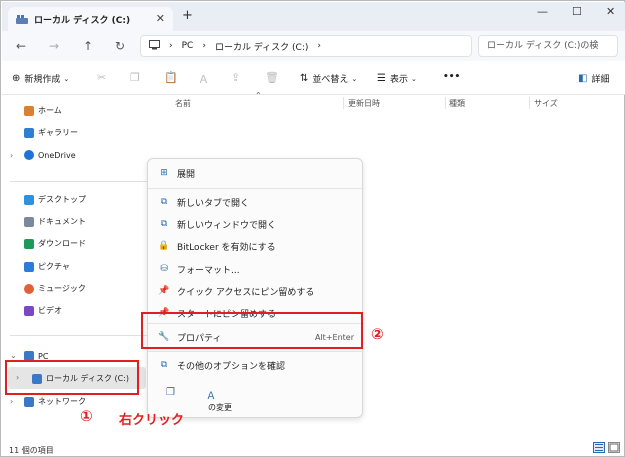 This screenshot has width=625, height=457. I want to click on details-button: ◧ 詳細, so click(593, 78).